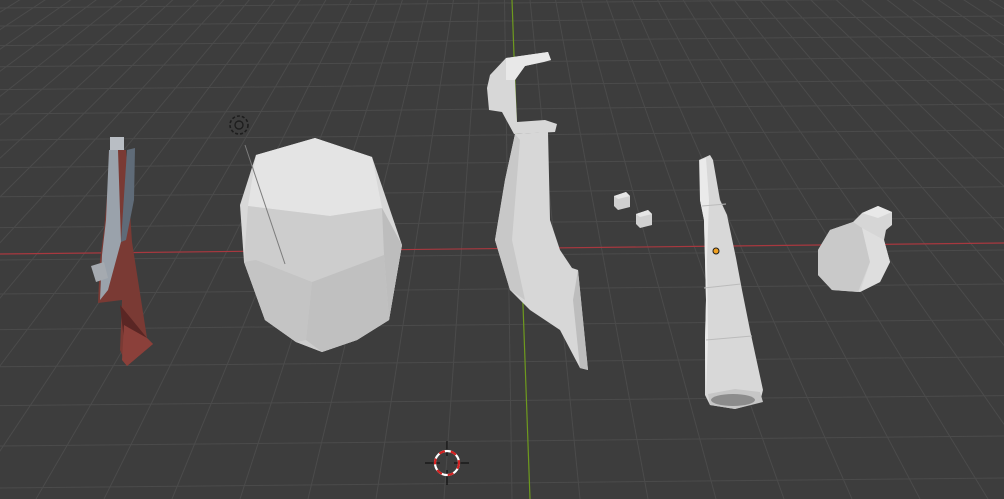 This screenshot has width=1004, height=499. Describe the element at coordinates (122, 251) in the screenshot. I see `flintlock-pistol` at that location.